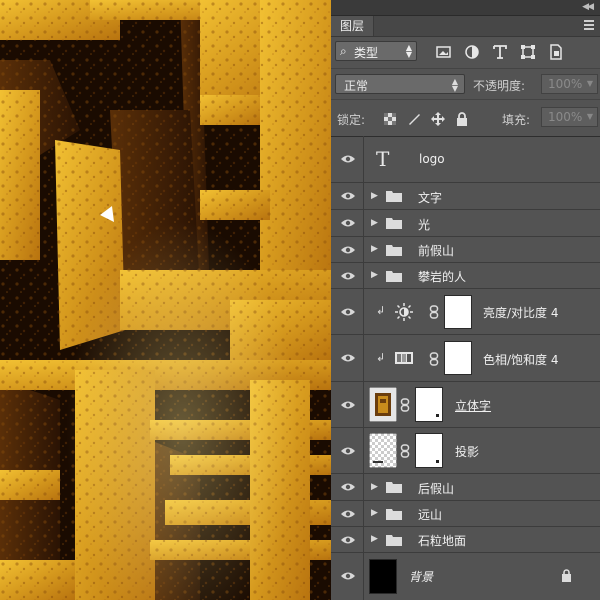 This screenshot has width=600, height=600. Describe the element at coordinates (566, 575) in the screenshot. I see `layer-lock-icon` at that location.